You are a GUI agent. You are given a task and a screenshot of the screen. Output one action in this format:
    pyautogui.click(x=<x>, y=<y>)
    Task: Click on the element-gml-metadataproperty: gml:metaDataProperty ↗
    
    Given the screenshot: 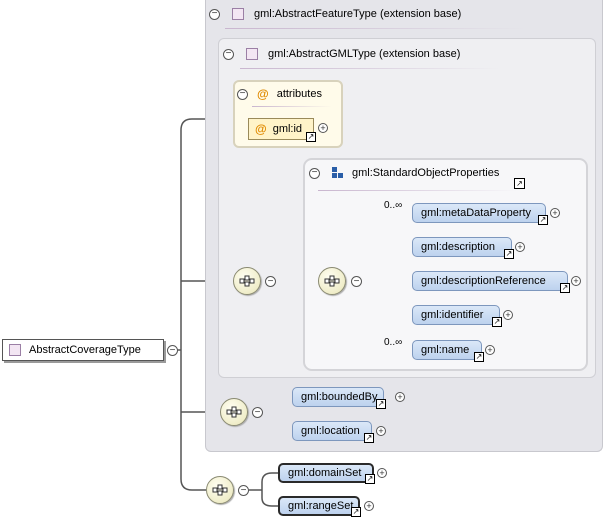 What is the action you would take?
    pyautogui.click(x=480, y=214)
    